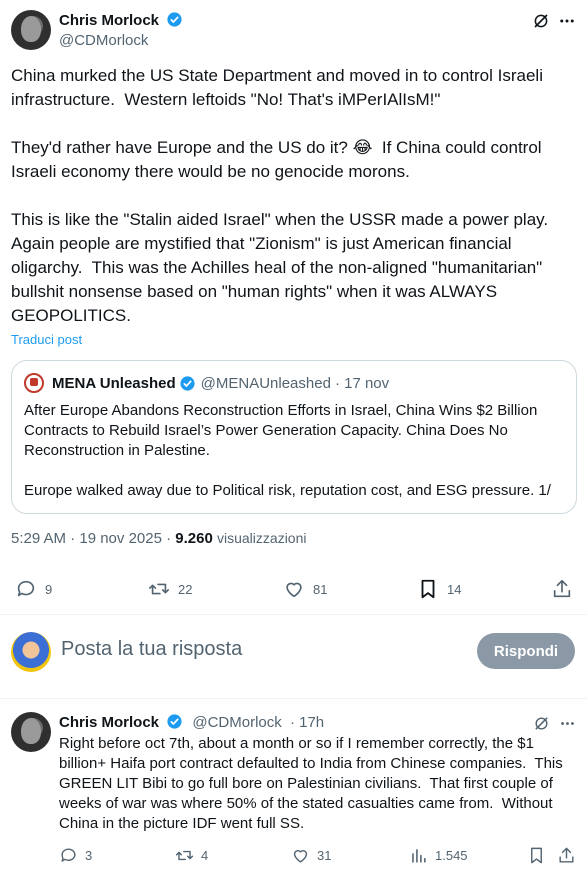 The image size is (587, 872). Describe the element at coordinates (236, 722) in the screenshot. I see `reply-author-handle: @CDMorlock` at that location.